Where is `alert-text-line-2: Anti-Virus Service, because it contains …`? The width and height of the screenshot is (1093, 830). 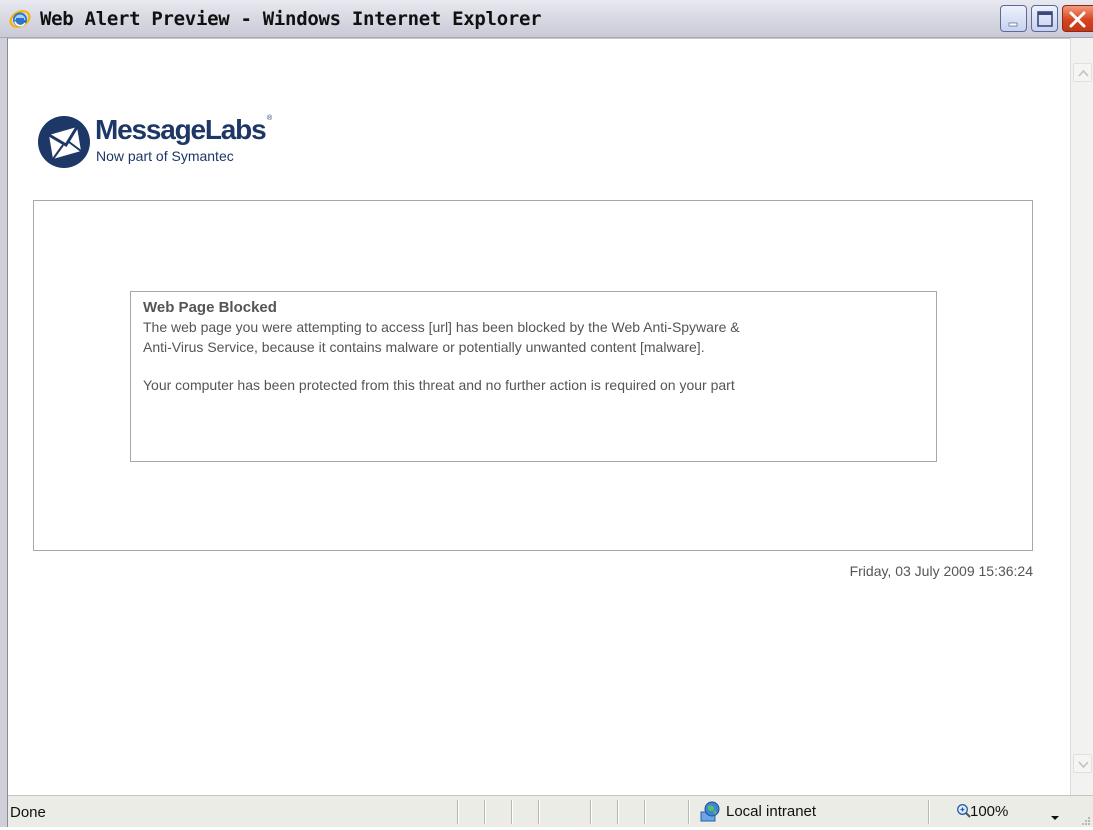
alert-text-line-2: Anti-Virus Service, because it contains … is located at coordinates (424, 347).